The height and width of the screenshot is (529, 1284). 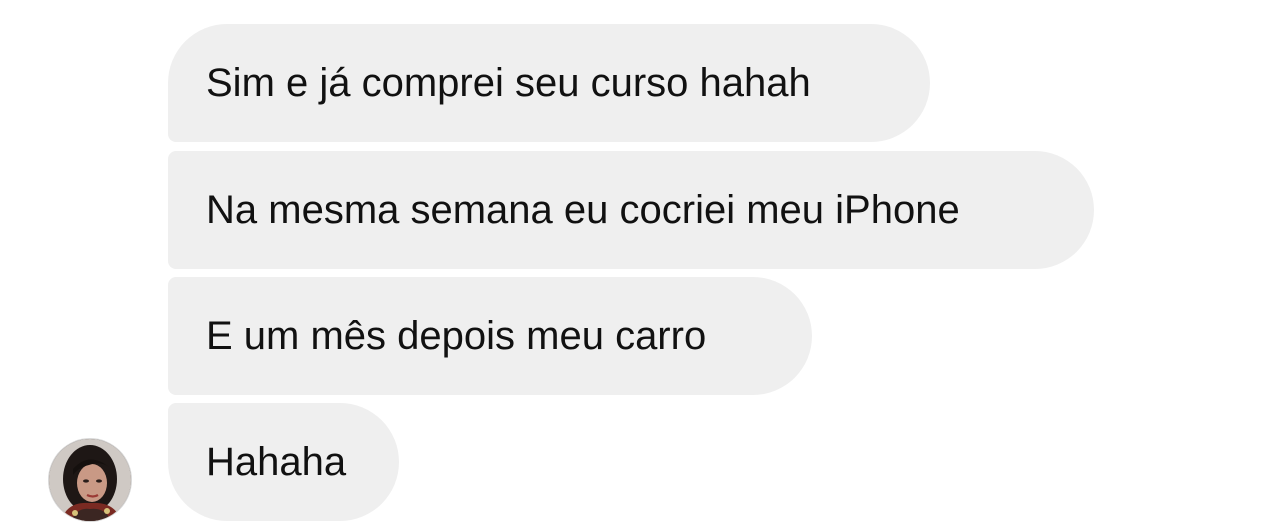 What do you see at coordinates (490, 336) in the screenshot?
I see `message-bubble: E um mês depois meu carro` at bounding box center [490, 336].